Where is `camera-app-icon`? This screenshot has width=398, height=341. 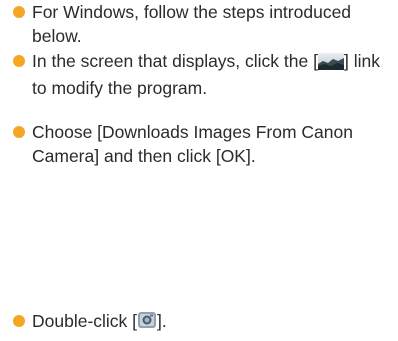 camera-app-icon is located at coordinates (147, 323).